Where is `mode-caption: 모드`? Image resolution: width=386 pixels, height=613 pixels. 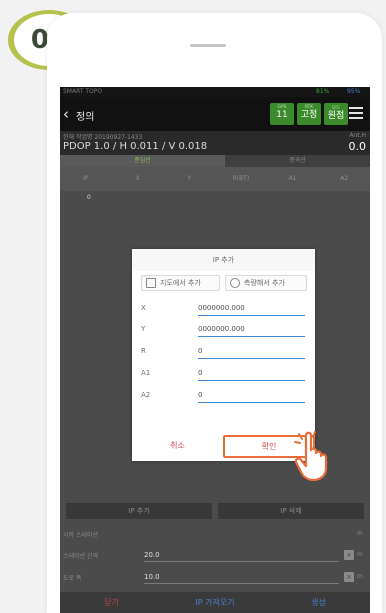 mode-caption: 모드 is located at coordinates (336, 108).